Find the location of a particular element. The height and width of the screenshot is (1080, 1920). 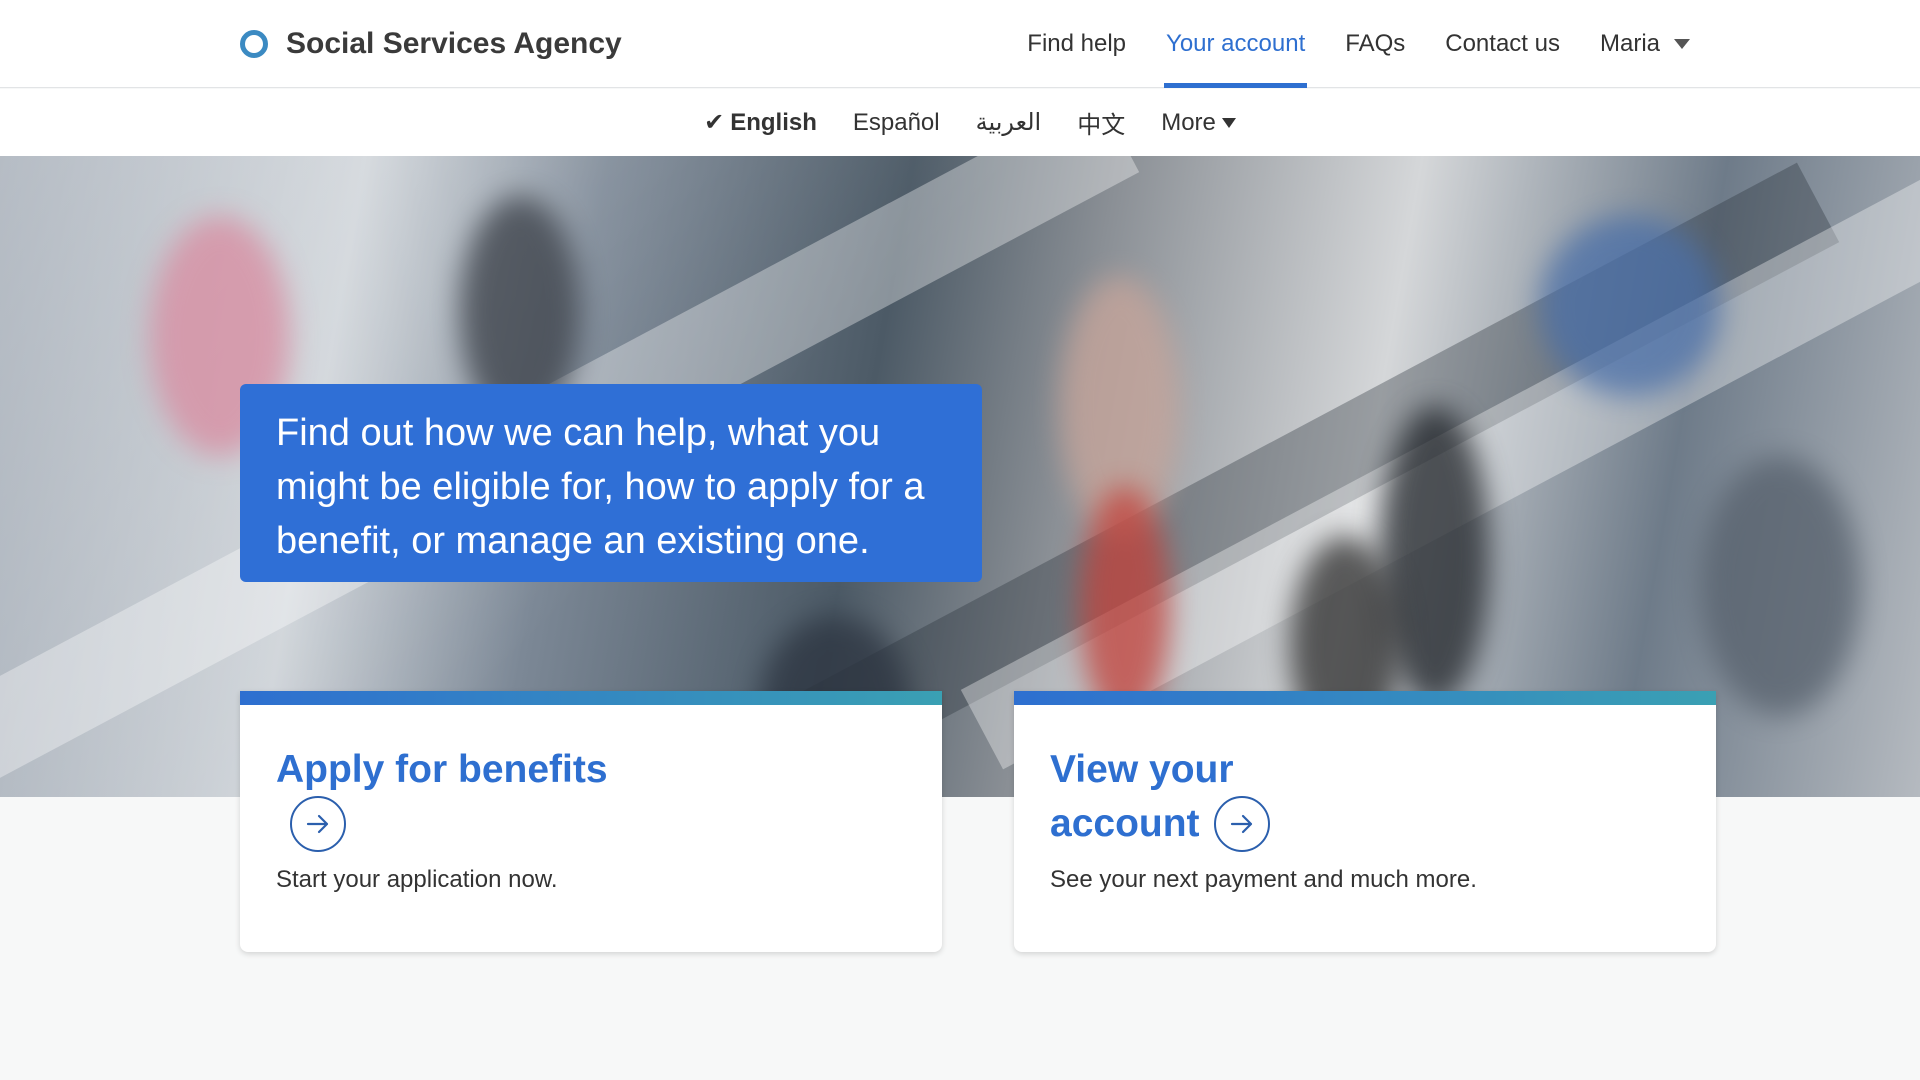

brand-name: Social Services Agency is located at coordinates (454, 43).